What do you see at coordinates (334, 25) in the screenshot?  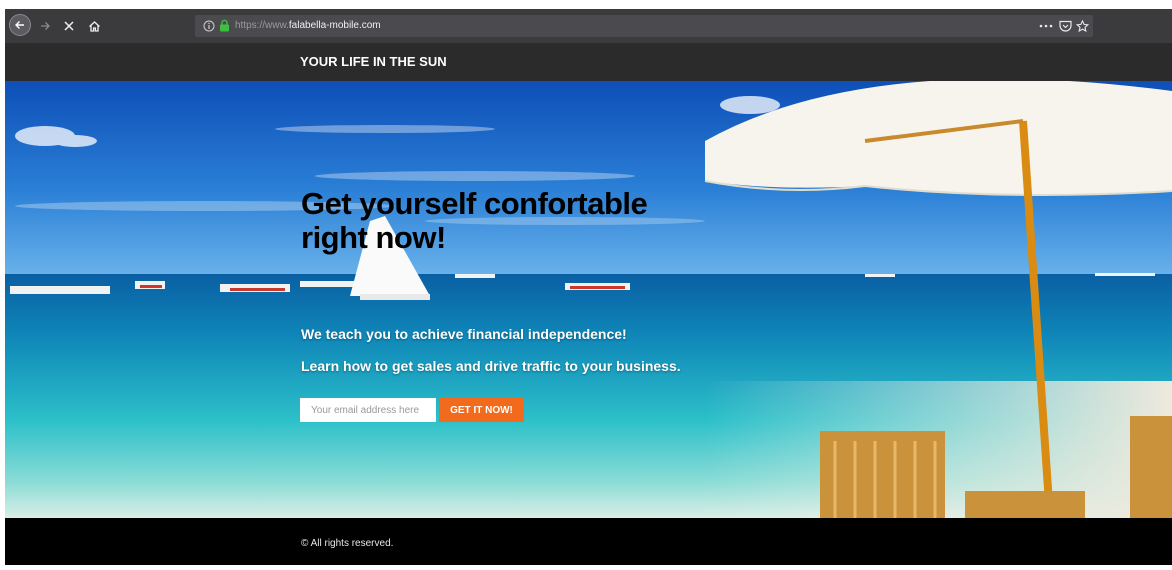 I see `url-domain: falabella-mobile.com` at bounding box center [334, 25].